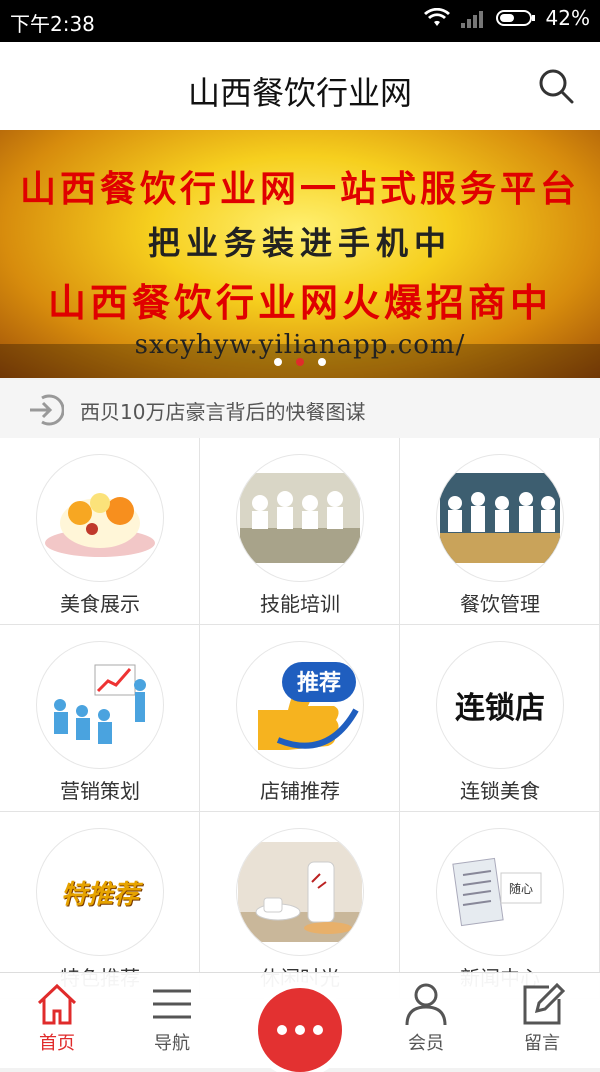 The image size is (600, 1072). What do you see at coordinates (300, 604) in the screenshot?
I see `grid-item-label: 技能培训` at bounding box center [300, 604].